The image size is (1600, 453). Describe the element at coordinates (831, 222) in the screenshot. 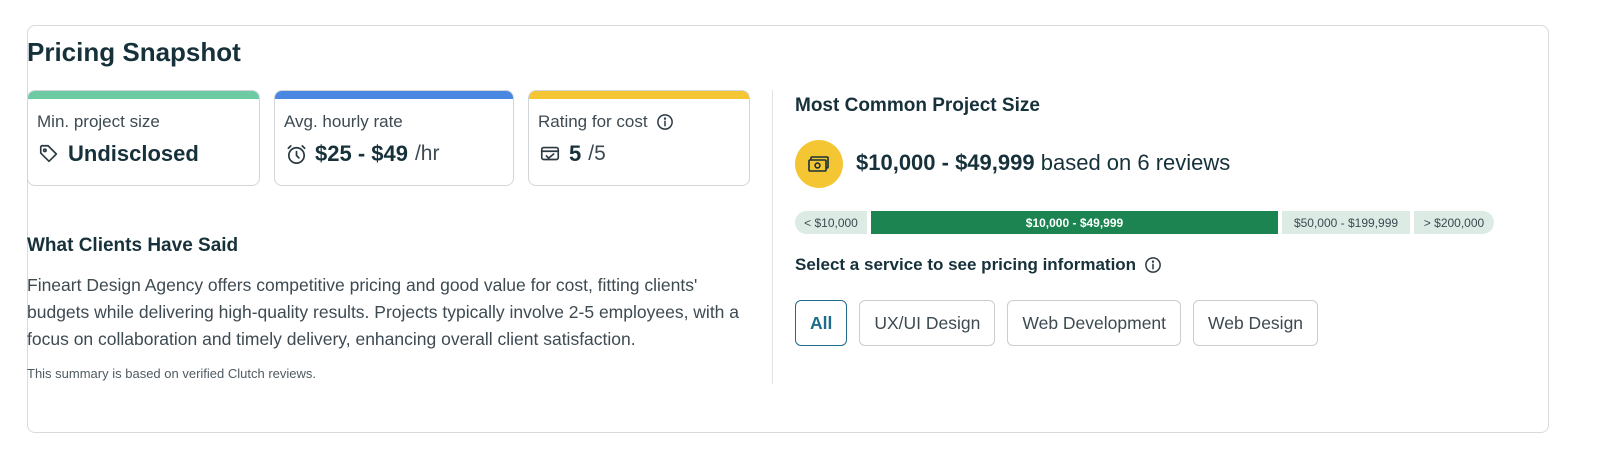

I see `size-segment: < $10,000` at that location.